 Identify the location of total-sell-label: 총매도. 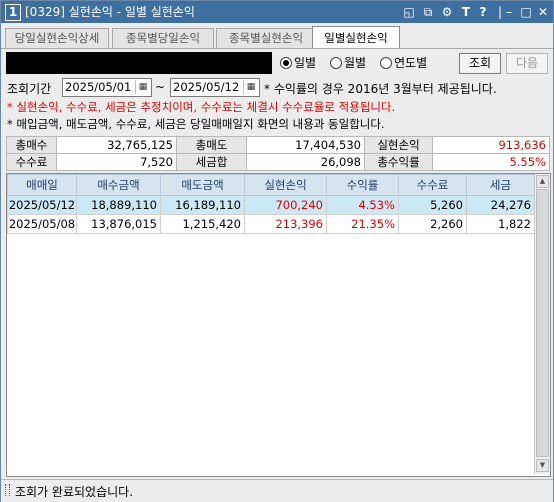
(211, 145).